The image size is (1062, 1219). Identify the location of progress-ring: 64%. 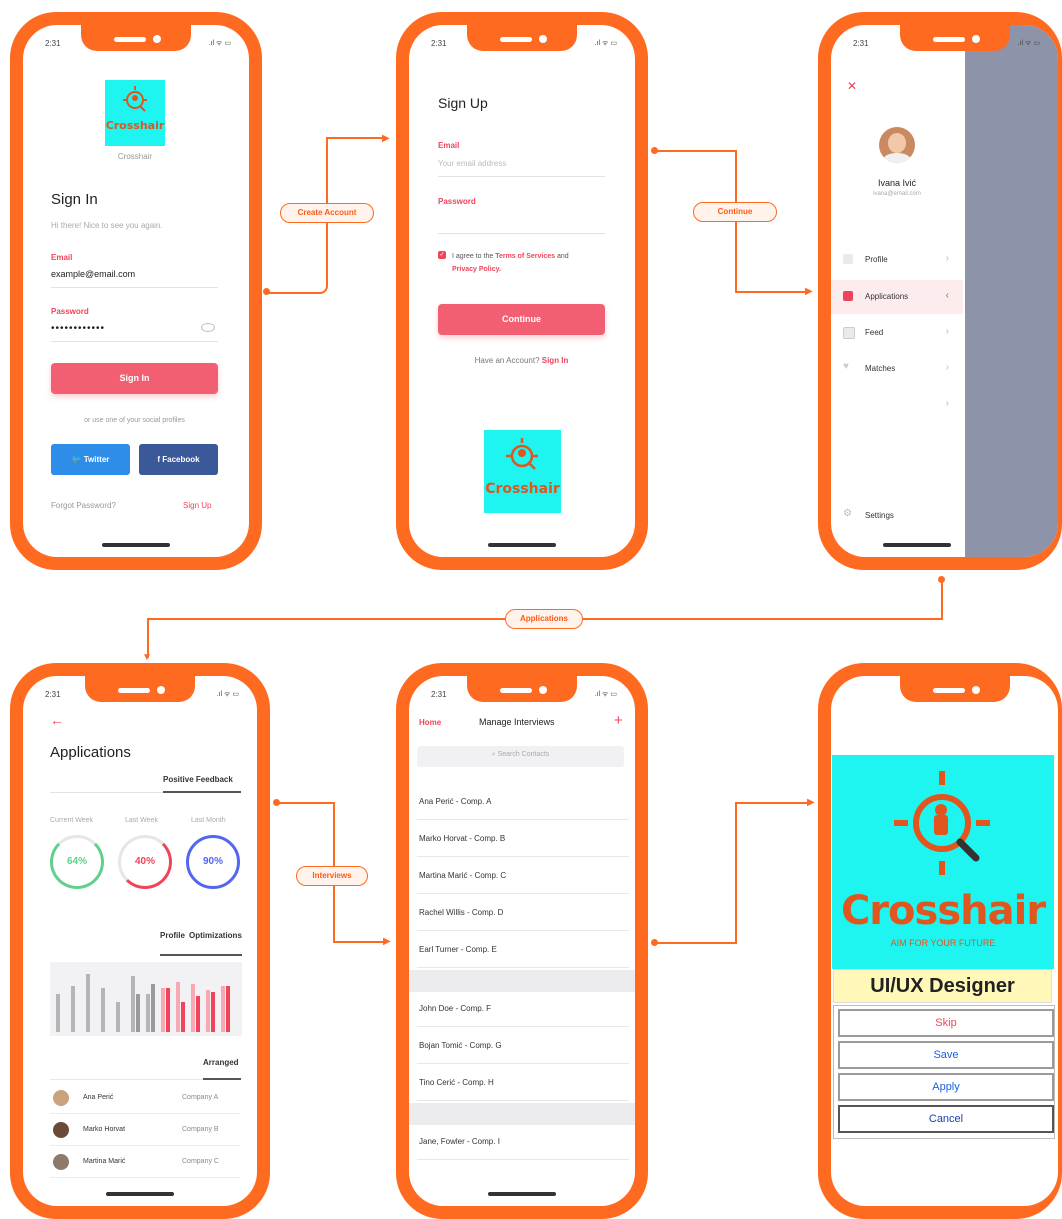
(77, 862).